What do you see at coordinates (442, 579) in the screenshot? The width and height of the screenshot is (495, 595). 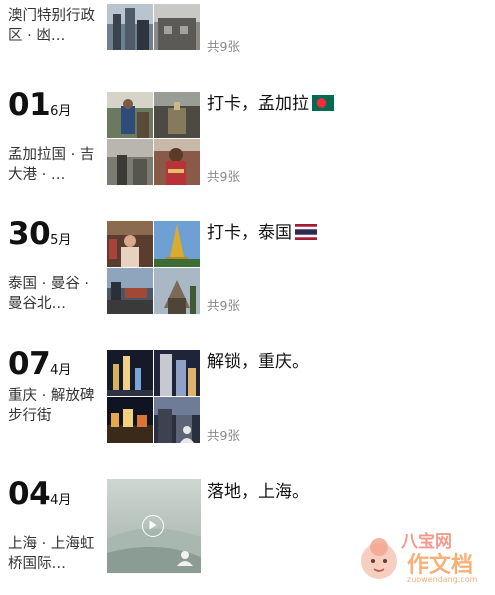 I see `watermark-url: zuowendang.com` at bounding box center [442, 579].